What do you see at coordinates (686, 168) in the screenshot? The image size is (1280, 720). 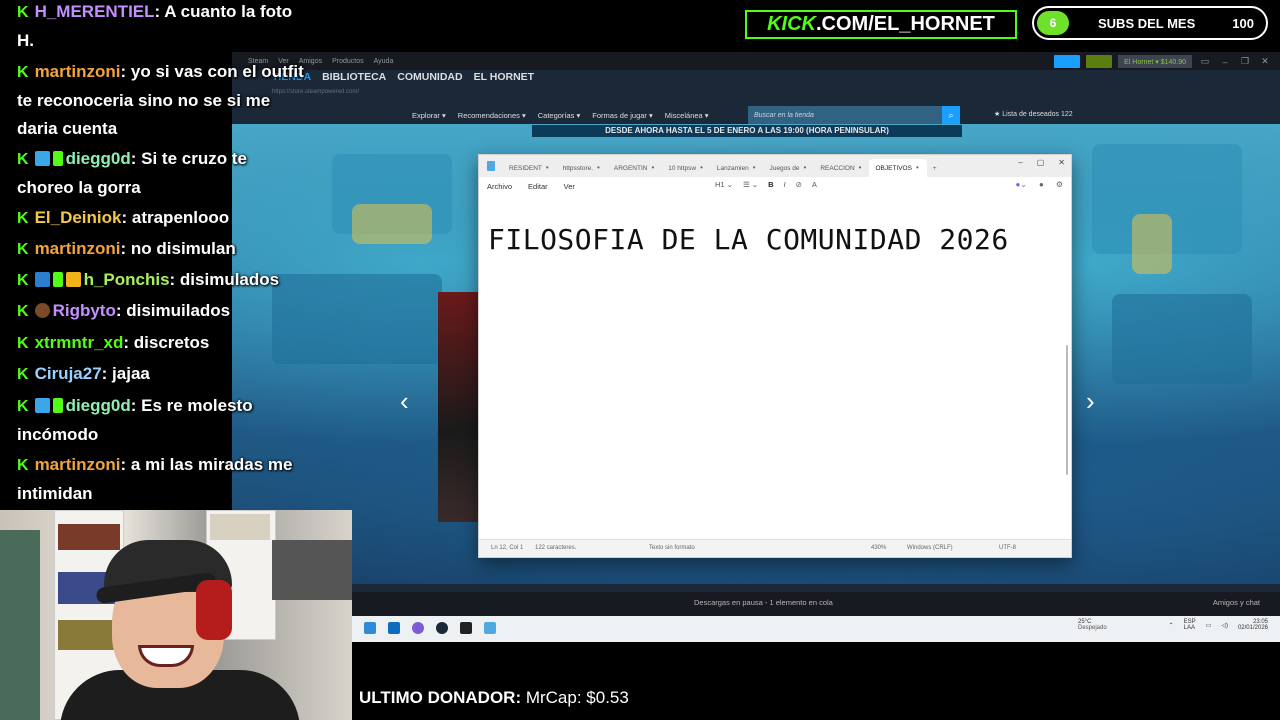 I see `notepad-tab: 10 httpsw •` at bounding box center [686, 168].